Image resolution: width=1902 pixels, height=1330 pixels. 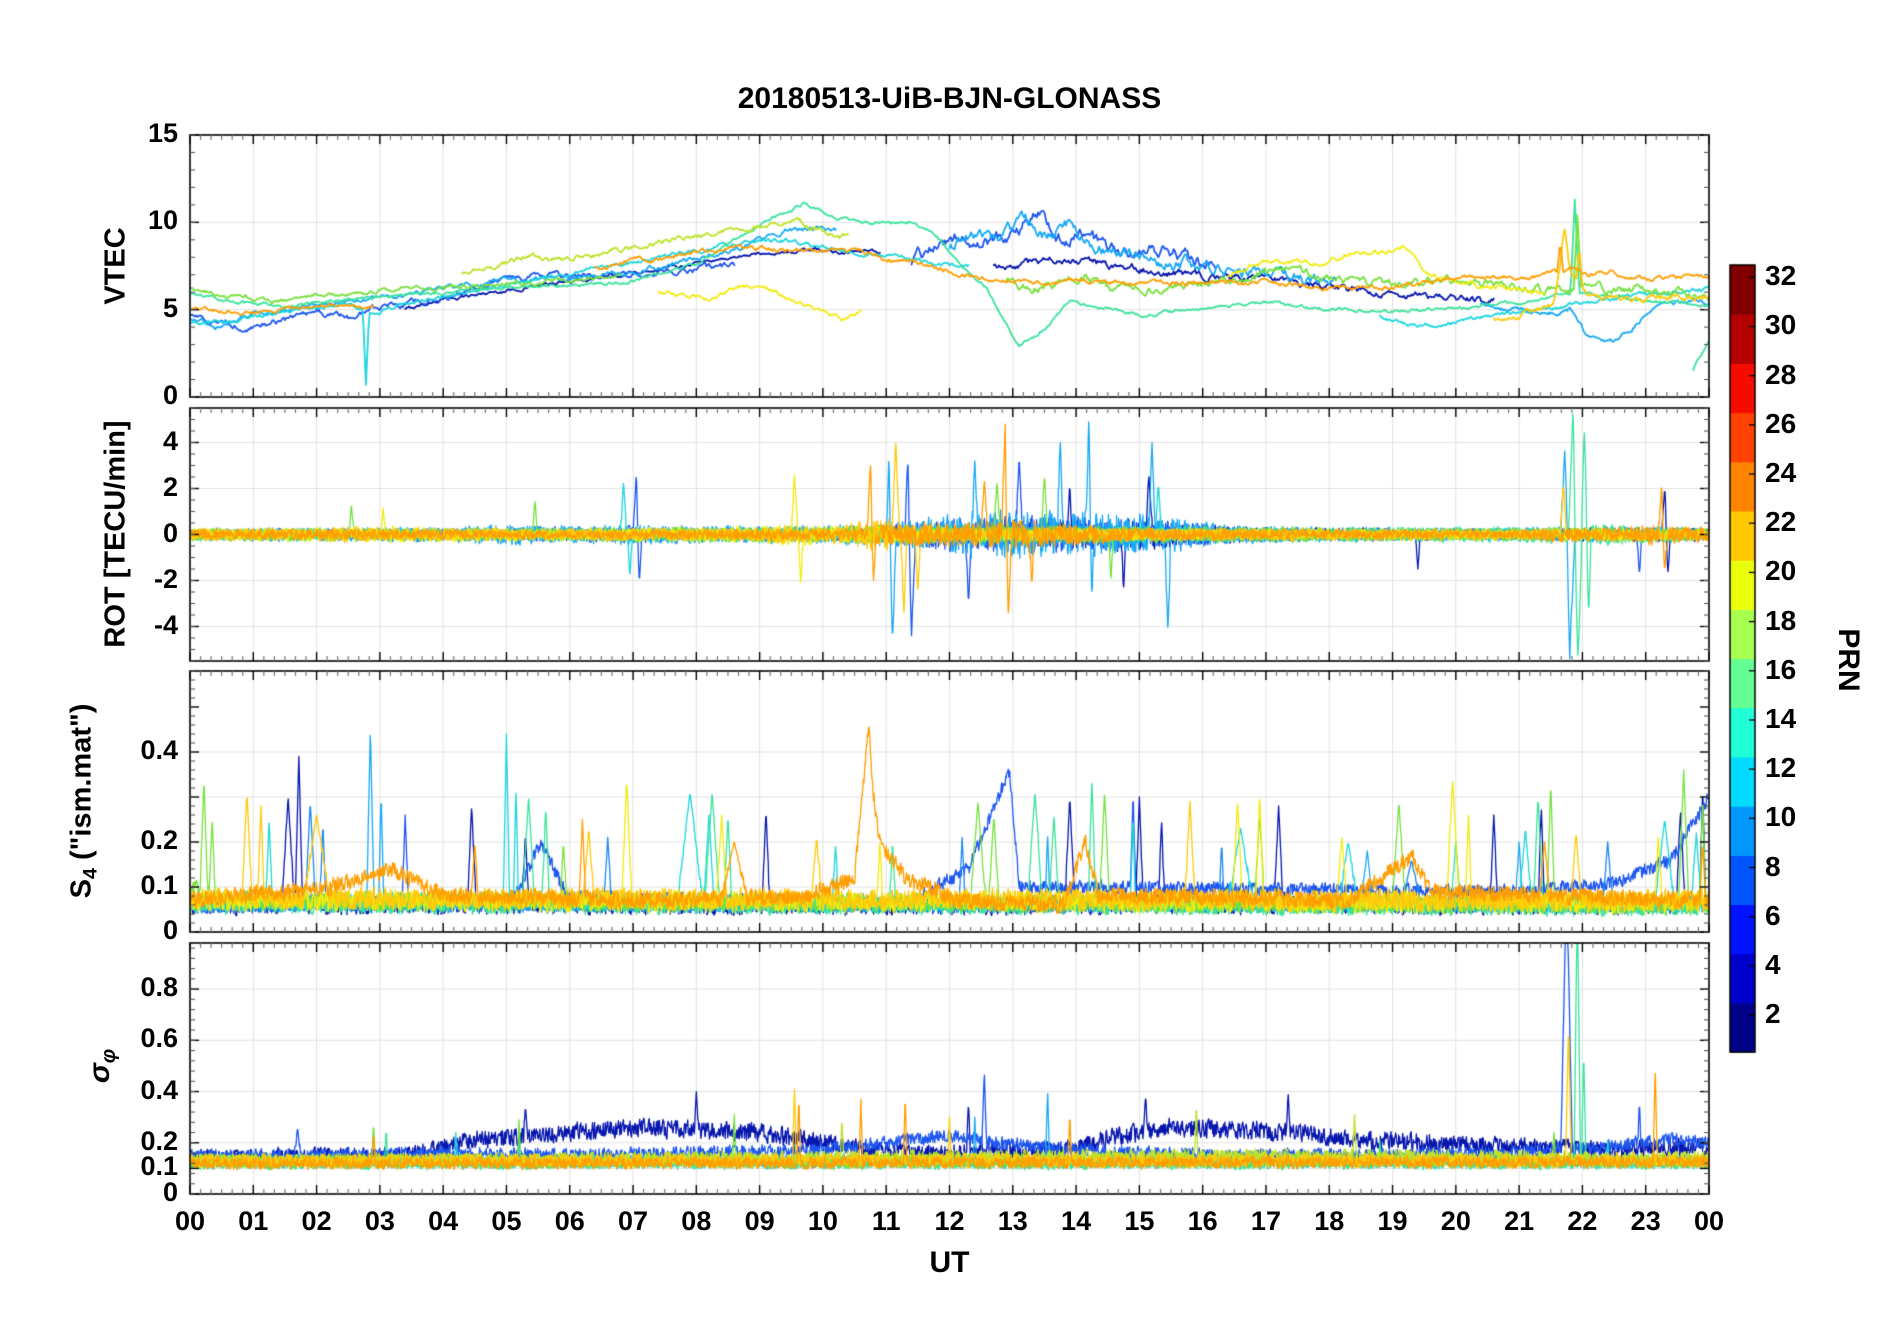 I want to click on y-tick-label: -2, so click(x=165, y=578).